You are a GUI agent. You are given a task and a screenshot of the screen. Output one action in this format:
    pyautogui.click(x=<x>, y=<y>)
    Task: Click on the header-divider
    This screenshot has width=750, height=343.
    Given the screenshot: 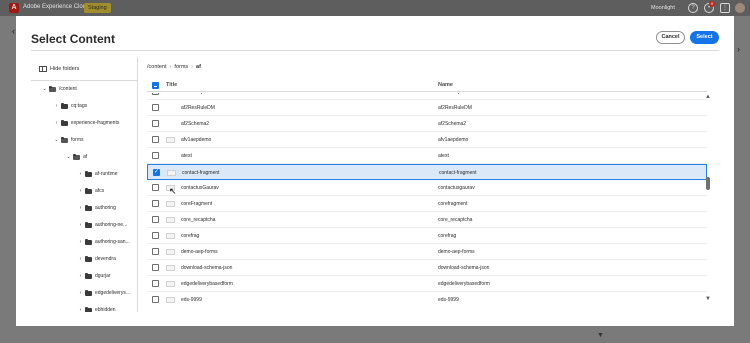 What is the action you would take?
    pyautogui.click(x=375, y=50)
    